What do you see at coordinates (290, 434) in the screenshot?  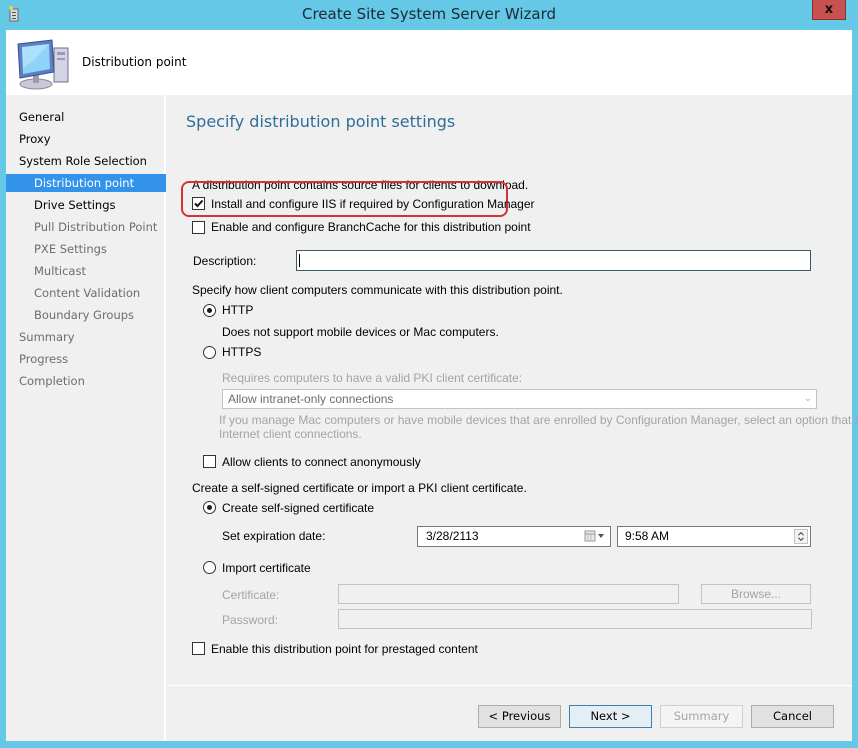 I see `https-help-line2: Internet client connections.` at bounding box center [290, 434].